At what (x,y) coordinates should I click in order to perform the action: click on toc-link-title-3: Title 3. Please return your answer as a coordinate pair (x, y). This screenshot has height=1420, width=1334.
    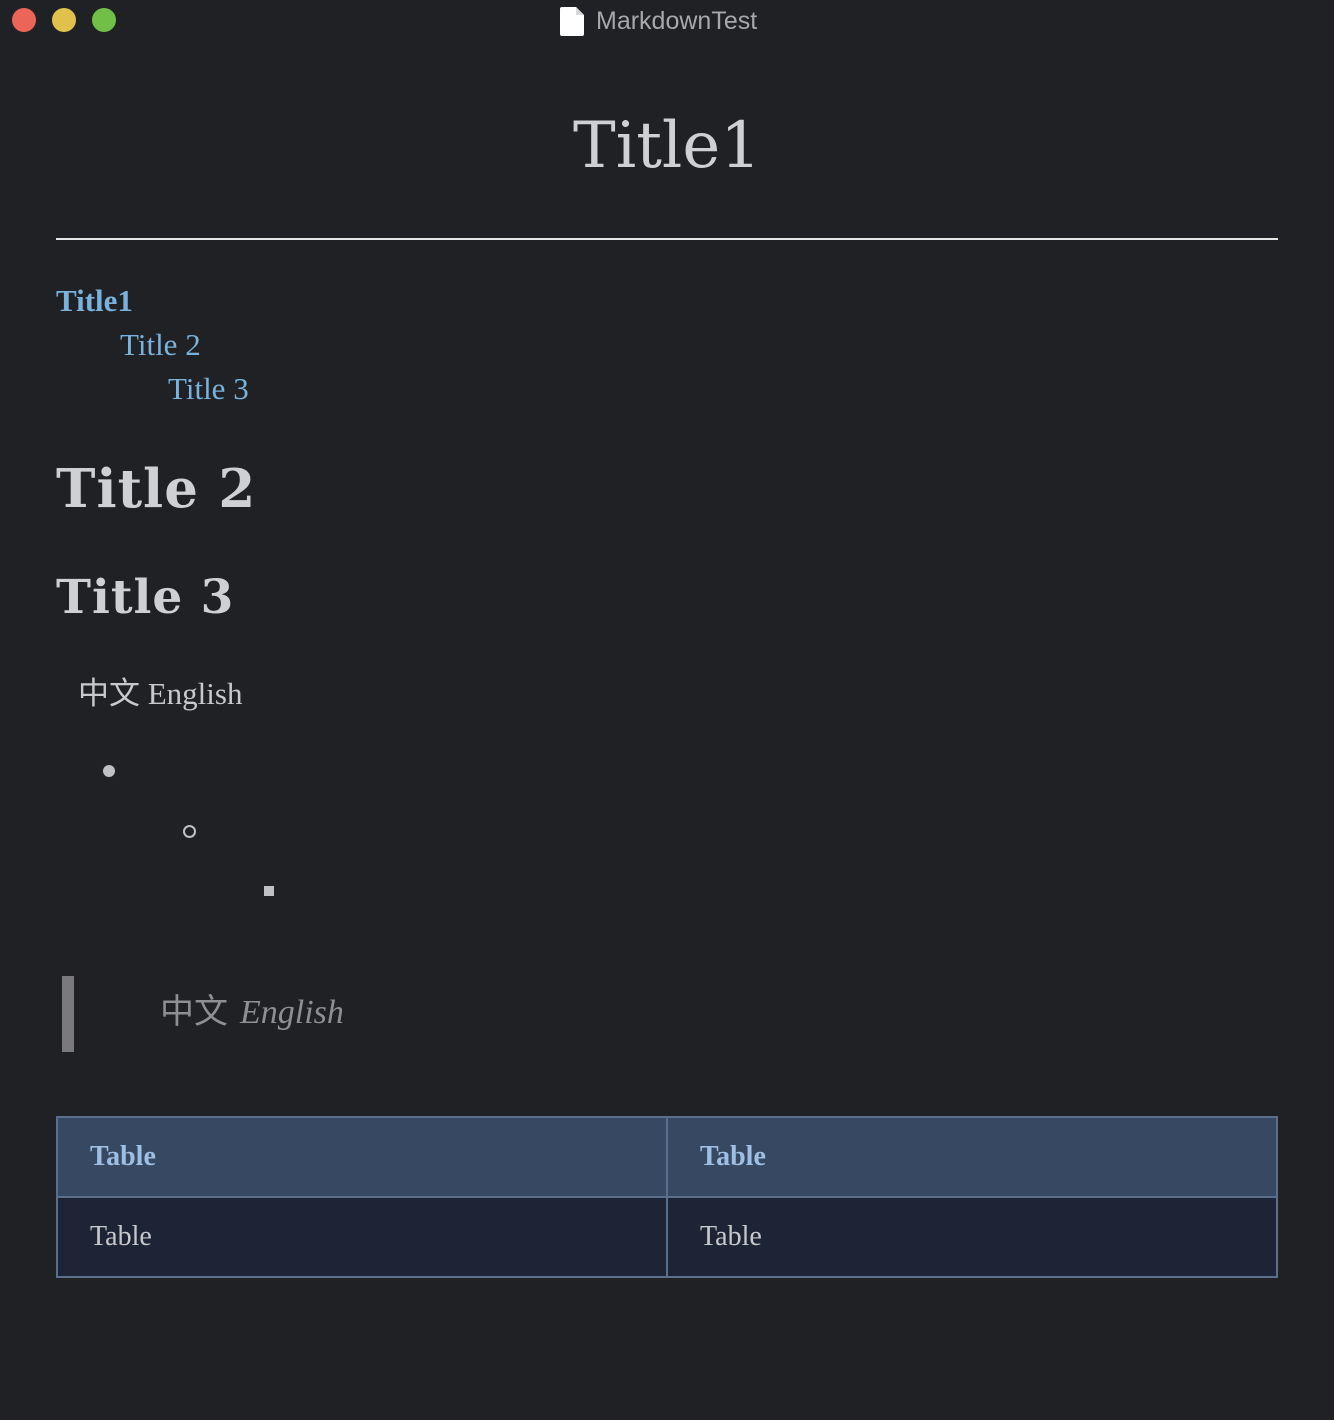
    Looking at the image, I should click on (208, 389).